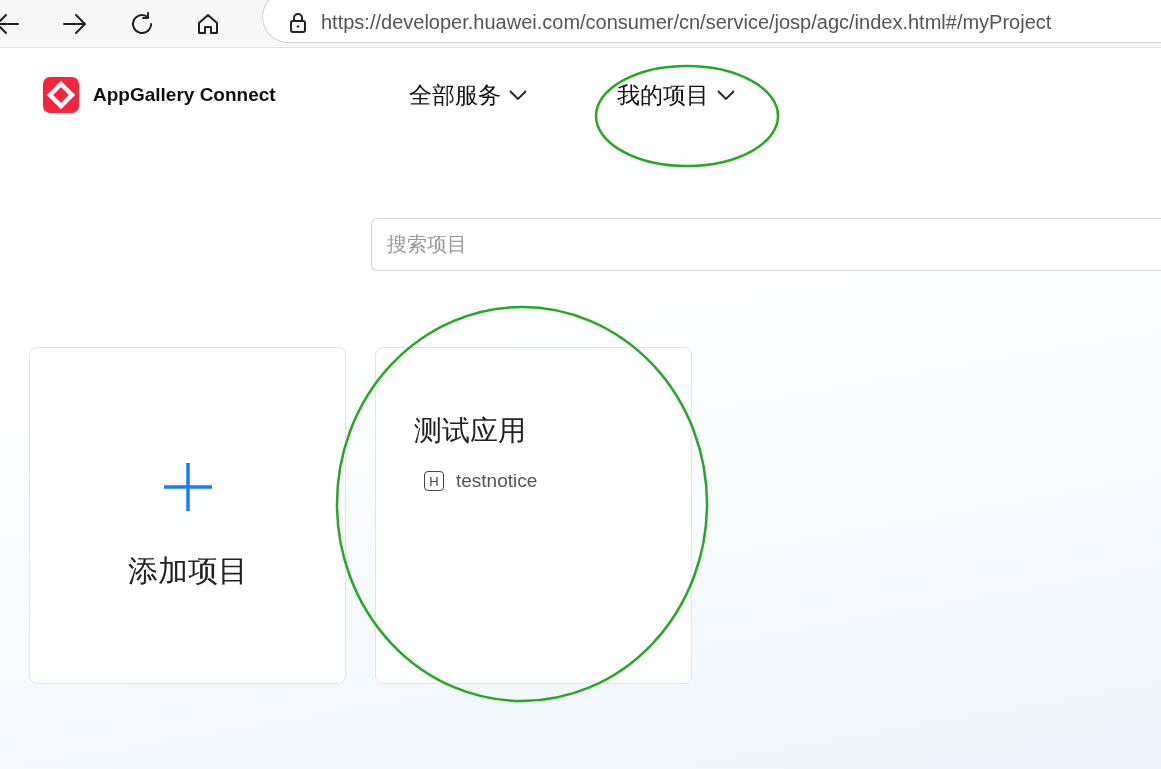  Describe the element at coordinates (184, 95) in the screenshot. I see `logo-text: AppGallery Connect` at that location.